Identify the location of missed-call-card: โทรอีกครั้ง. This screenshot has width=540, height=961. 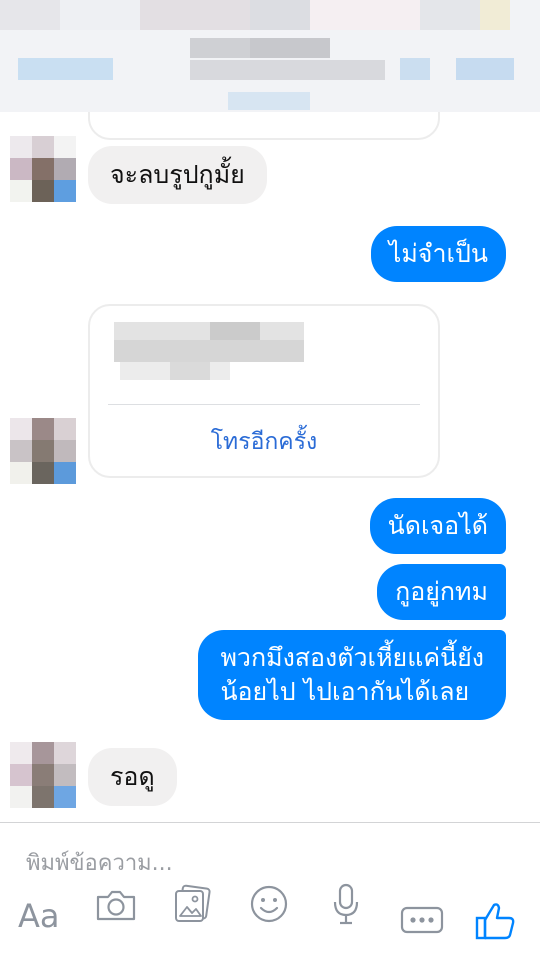
(264, 391).